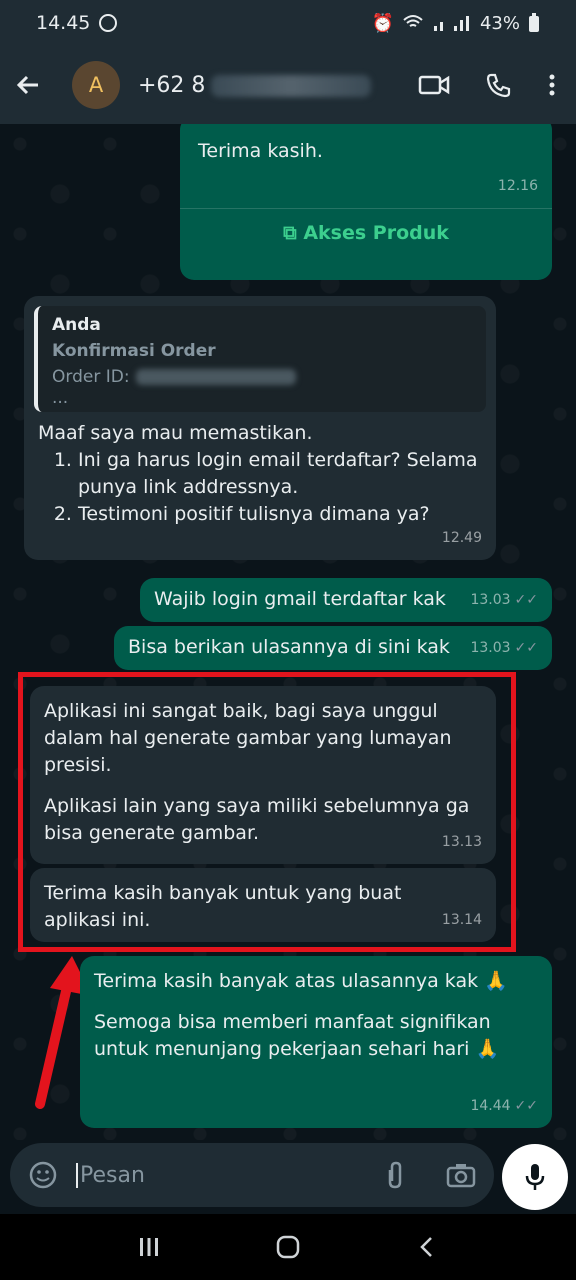 The width and height of the screenshot is (576, 1280). Describe the element at coordinates (517, 186) in the screenshot. I see `message-time: 12.16` at that location.